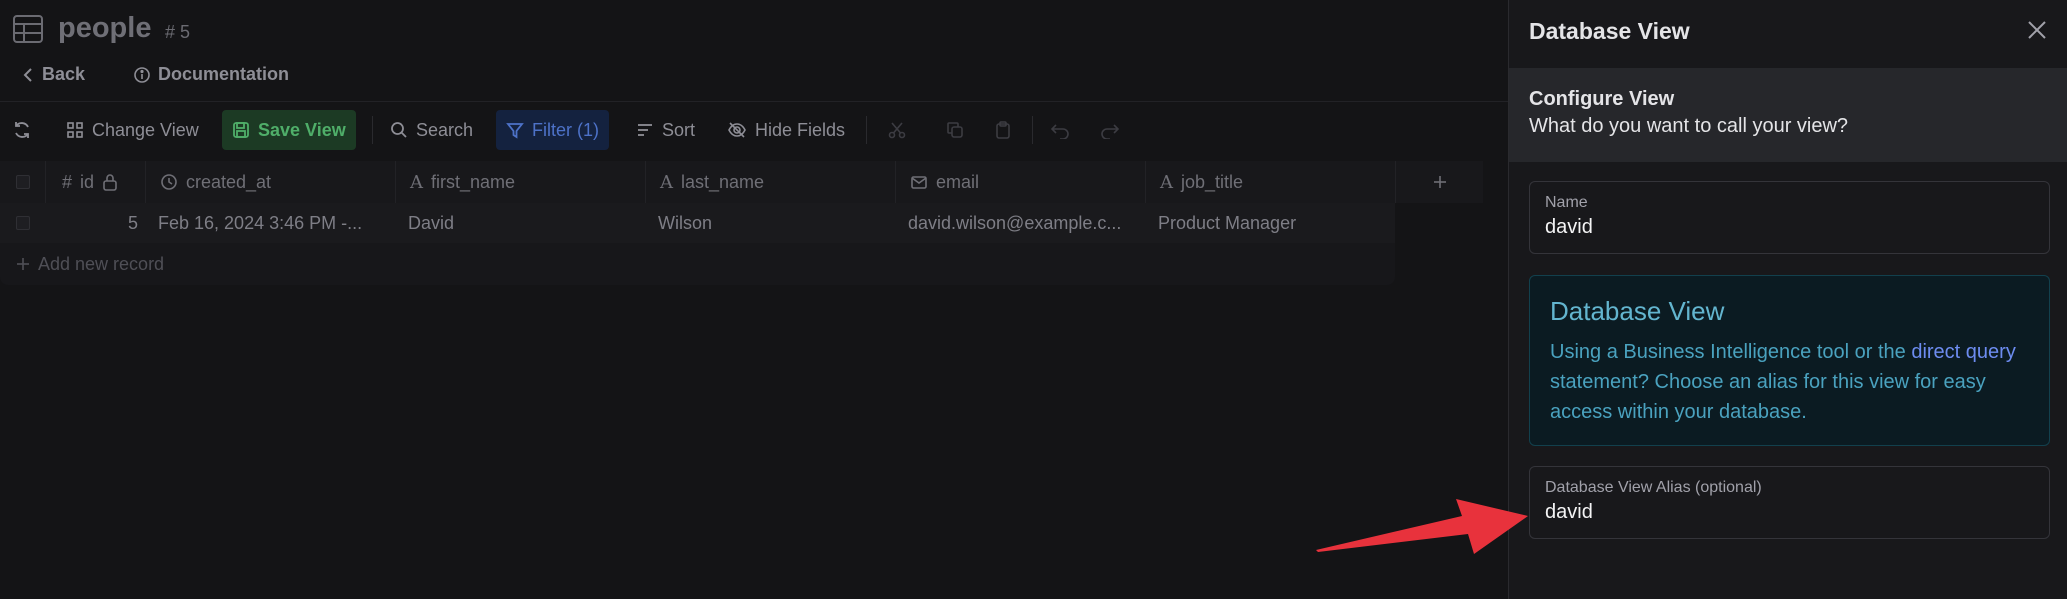 The image size is (2067, 599). Describe the element at coordinates (919, 182) in the screenshot. I see `mail-icon` at that location.